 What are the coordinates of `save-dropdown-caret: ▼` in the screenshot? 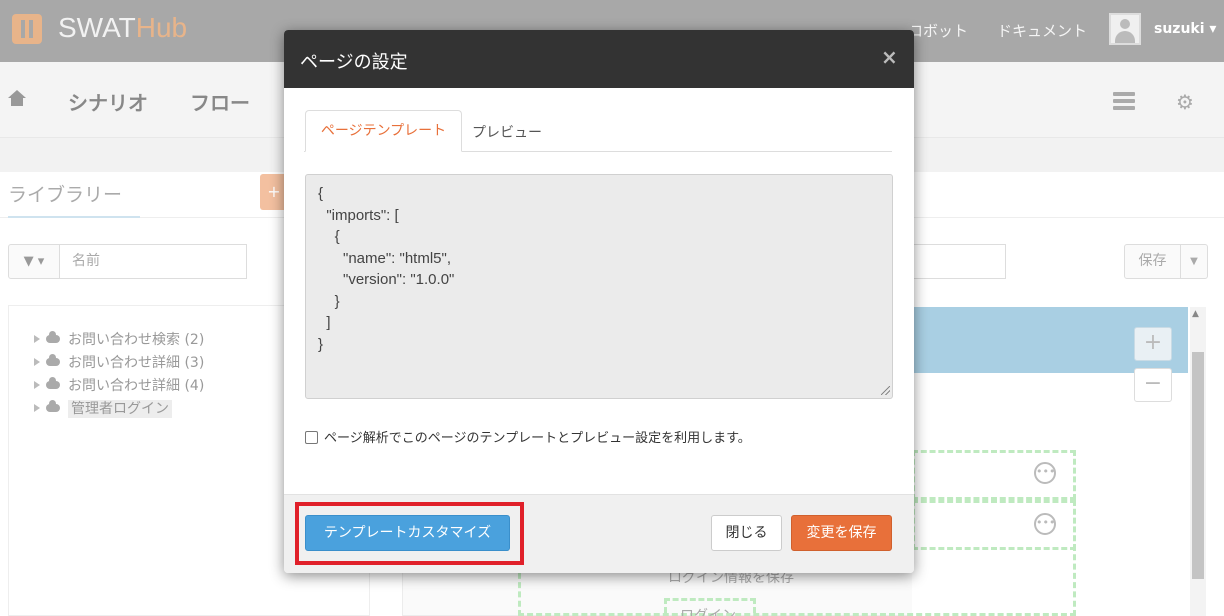 It's located at (1194, 261).